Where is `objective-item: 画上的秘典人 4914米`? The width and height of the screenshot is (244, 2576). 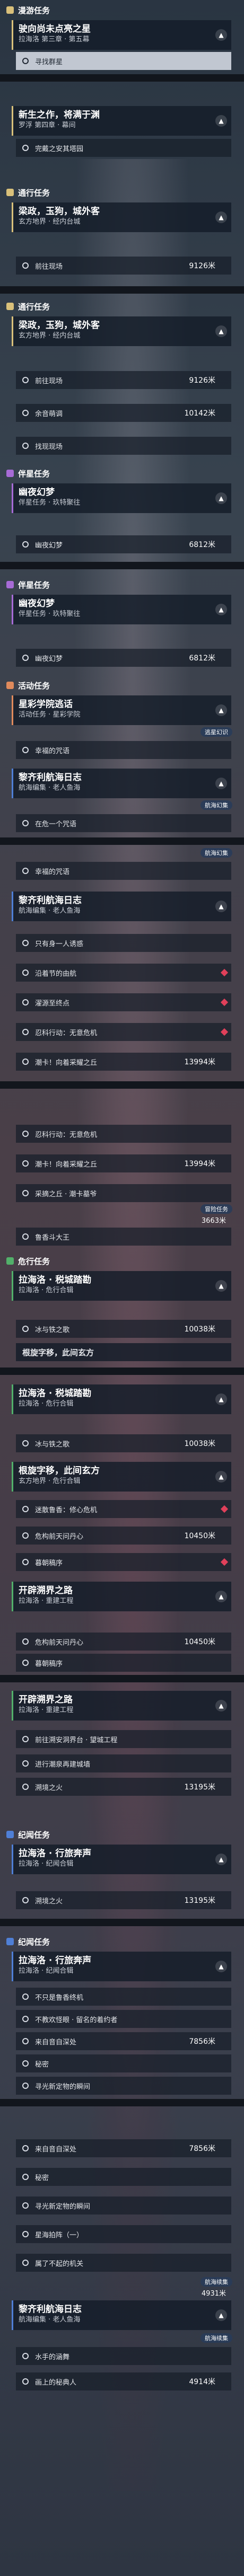
objective-item: 画上的秘典人 4914米 is located at coordinates (124, 2381).